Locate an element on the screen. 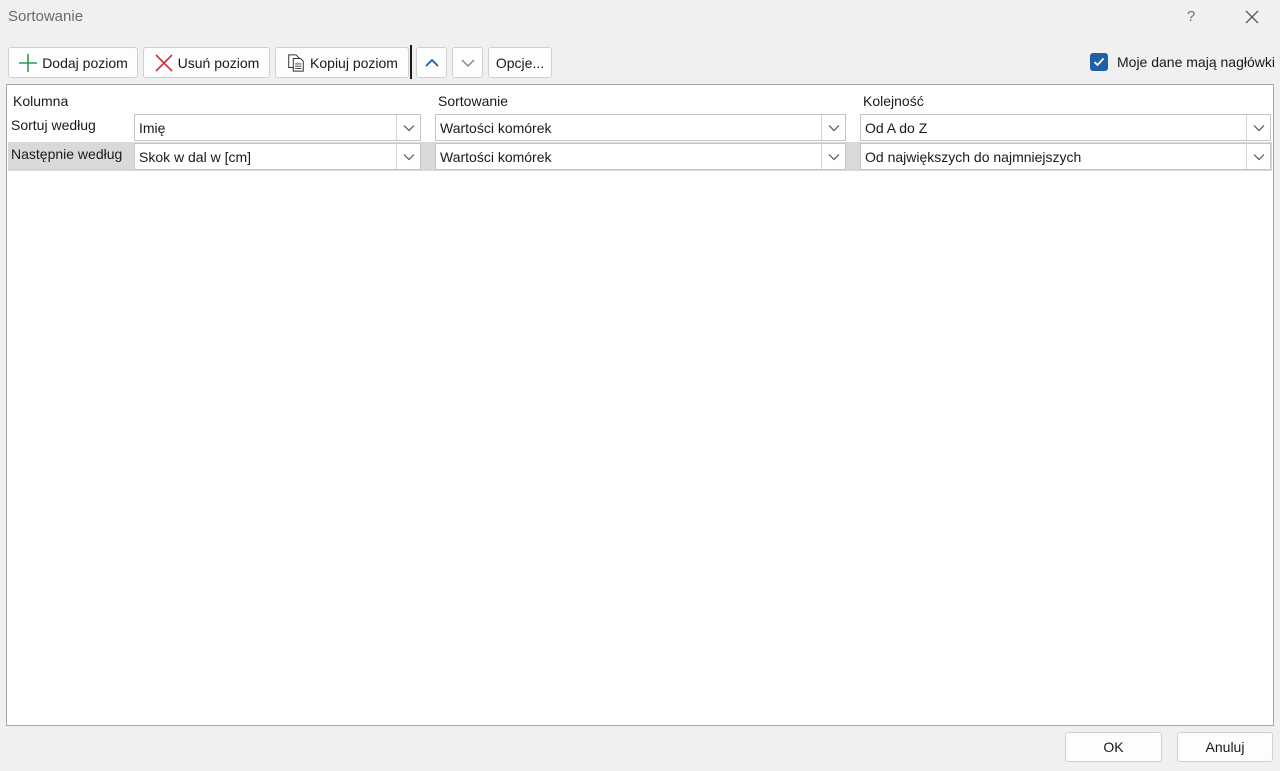  cancel-button: Anuluj is located at coordinates (1225, 747).